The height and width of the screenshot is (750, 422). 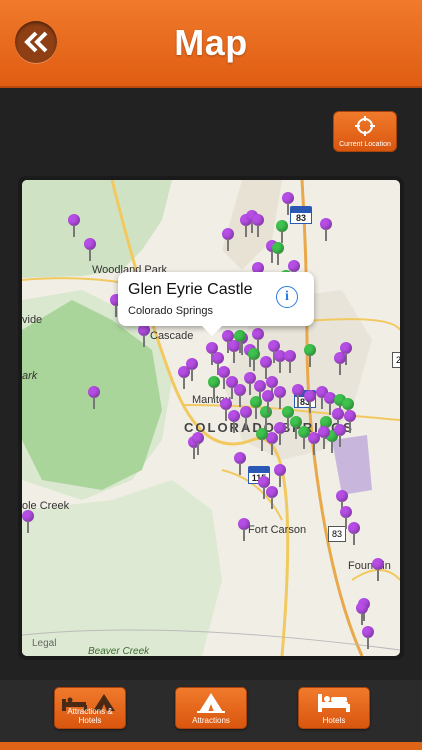 What do you see at coordinates (277, 530) in the screenshot?
I see `label-fort-carson: Fort Carson` at bounding box center [277, 530].